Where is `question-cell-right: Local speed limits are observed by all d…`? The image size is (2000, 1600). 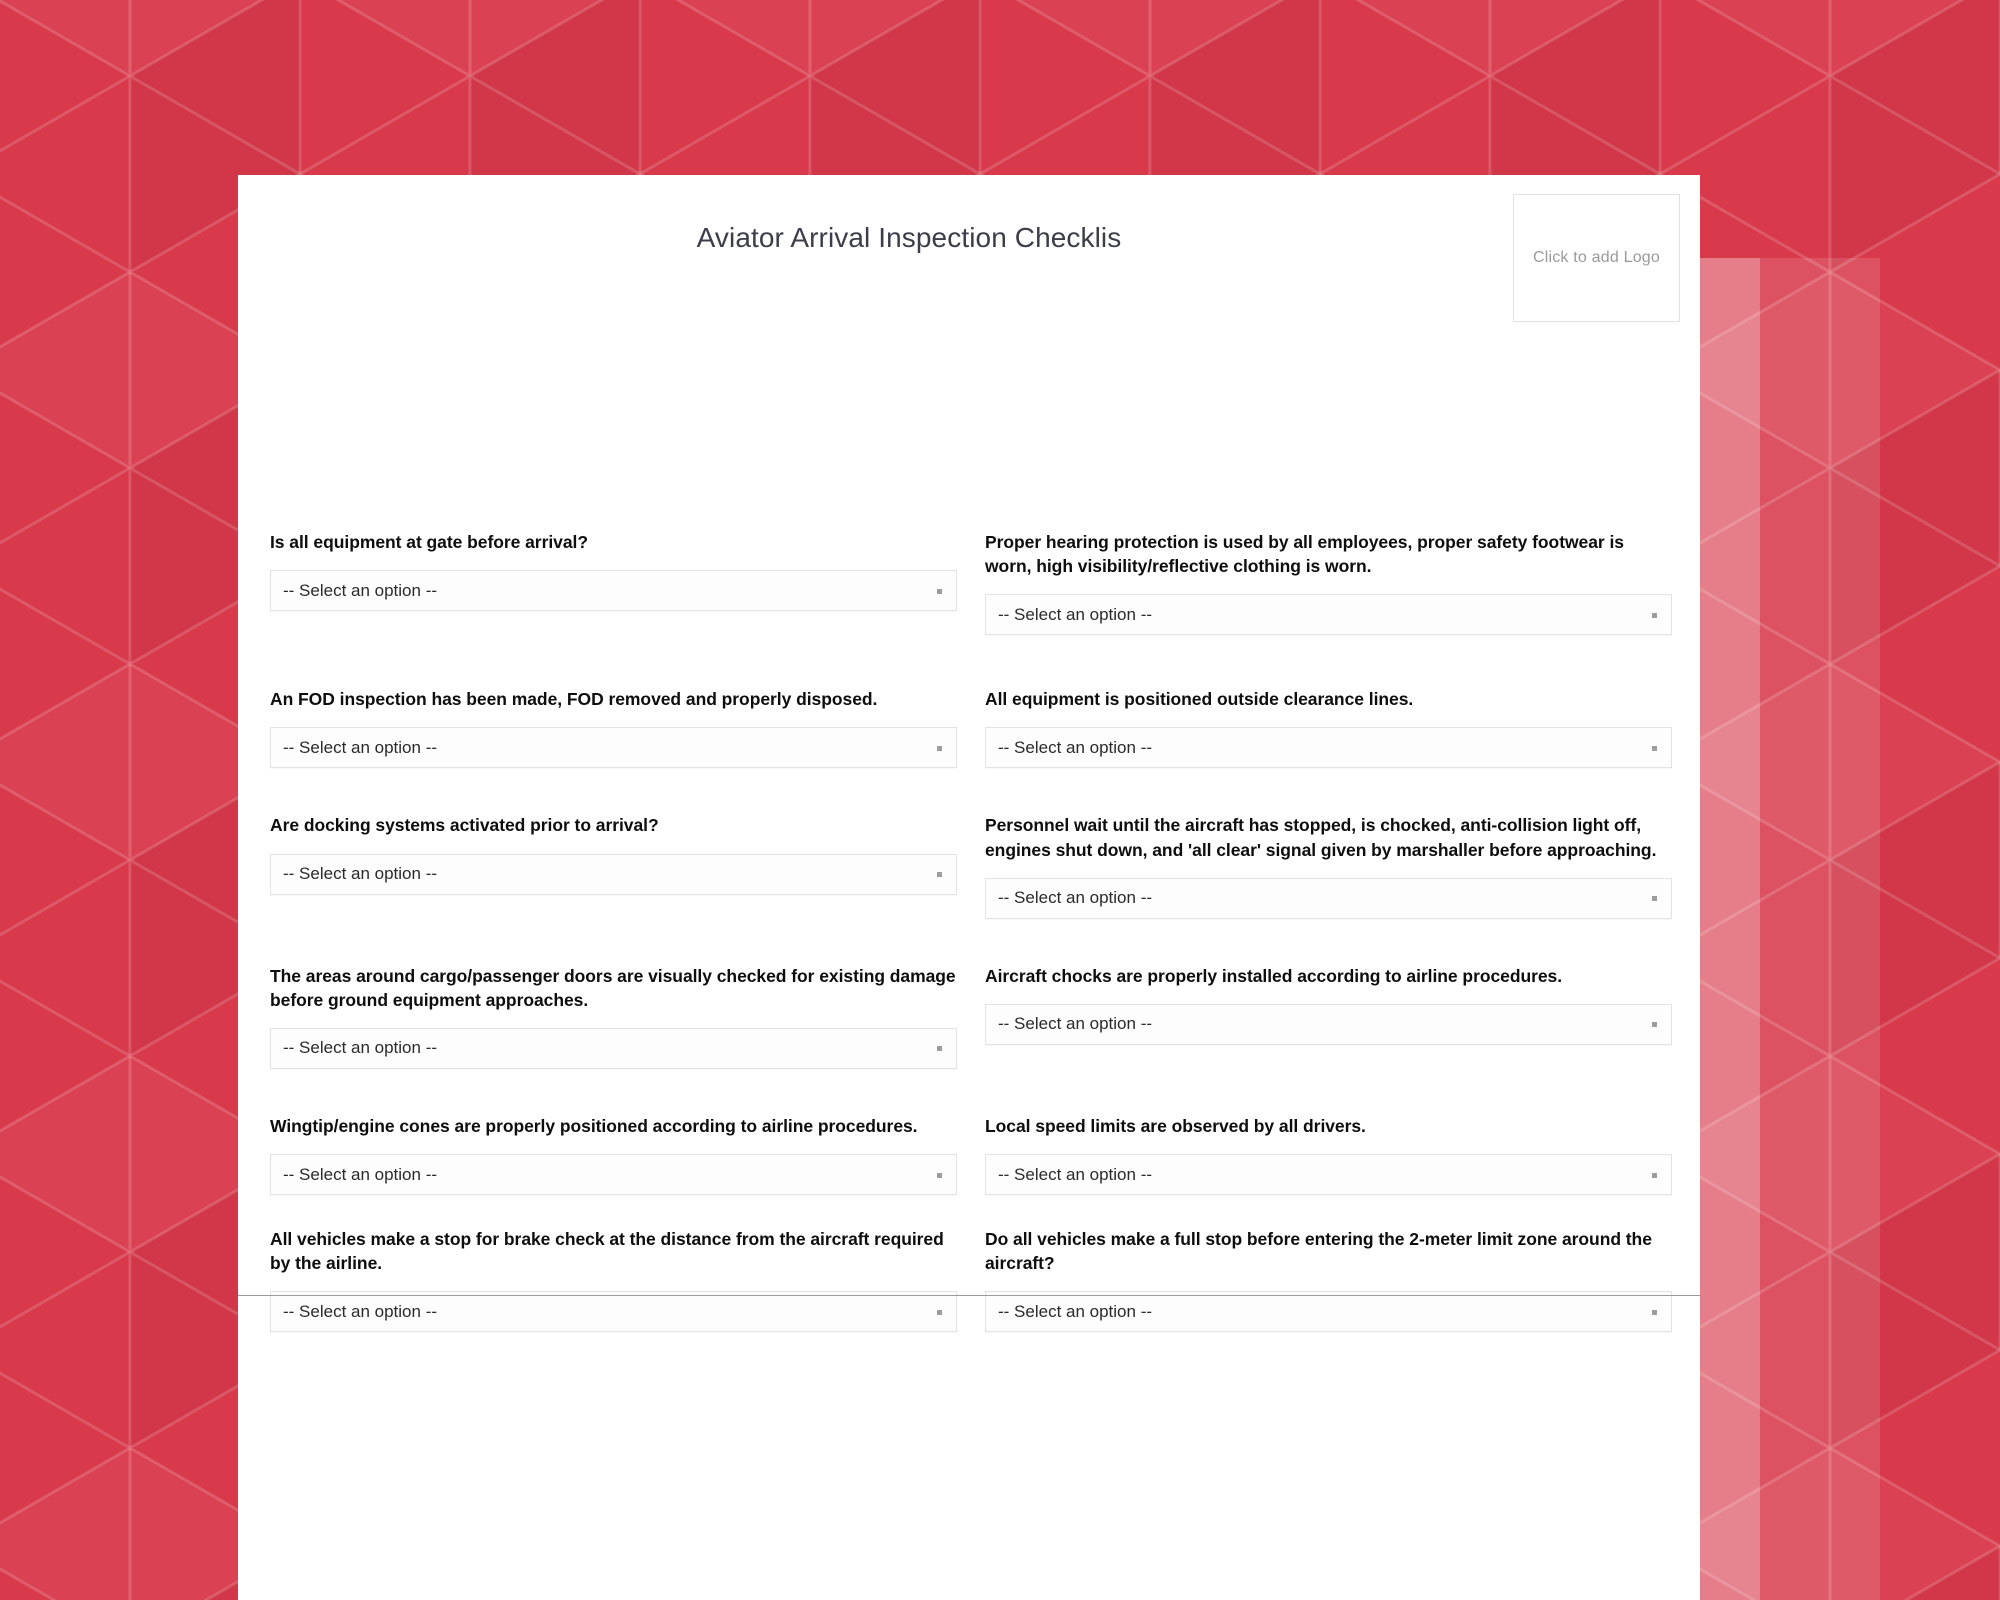 question-cell-right: Local speed limits are observed by all d… is located at coordinates (1321, 1155).